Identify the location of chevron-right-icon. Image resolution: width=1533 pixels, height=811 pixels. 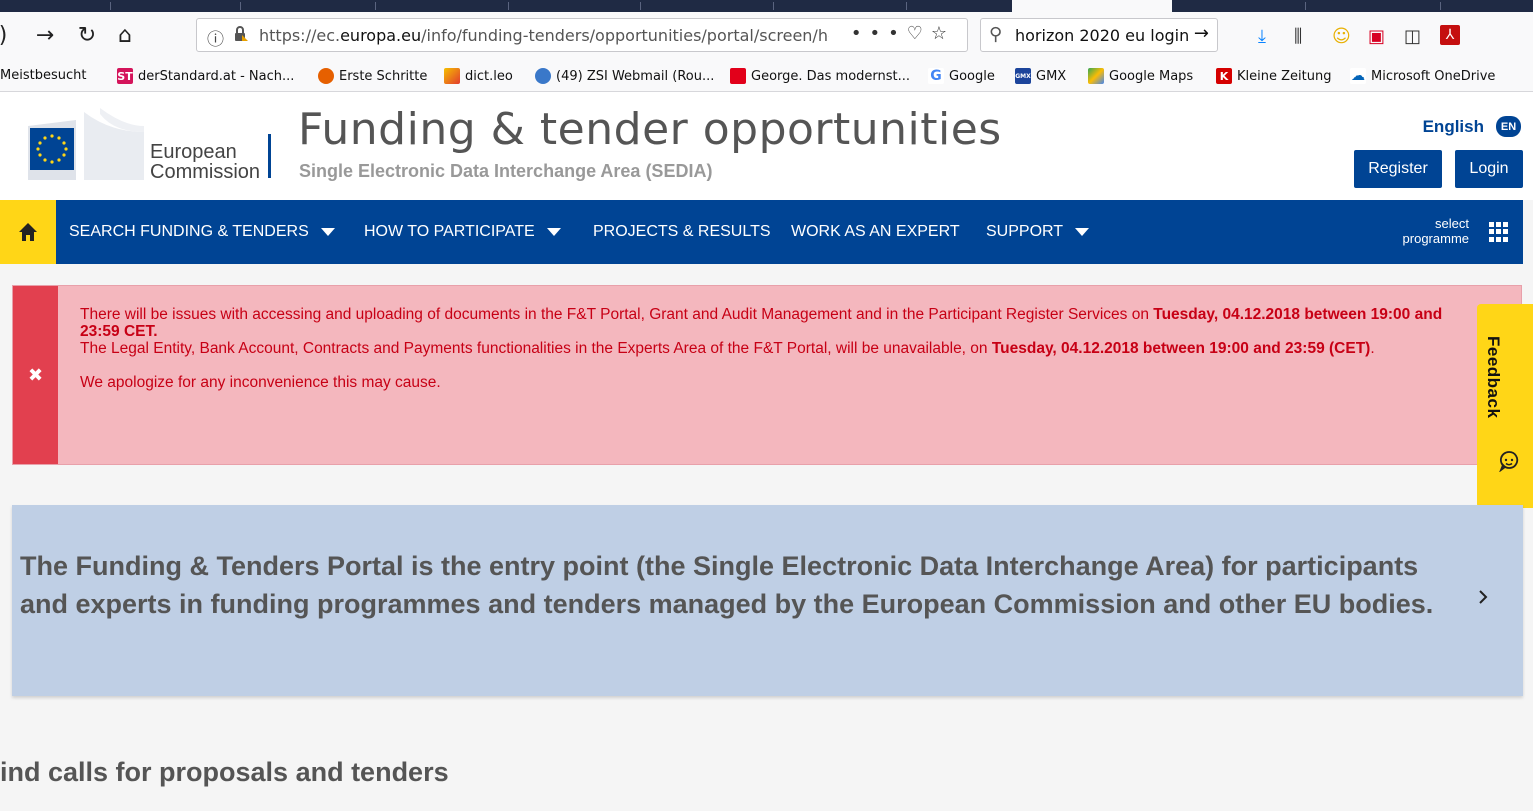
(1483, 597).